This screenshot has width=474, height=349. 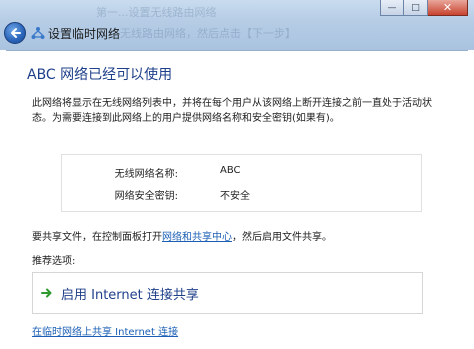 I want to click on background-window-text: 第一...设置无线路由网络, so click(x=156, y=12).